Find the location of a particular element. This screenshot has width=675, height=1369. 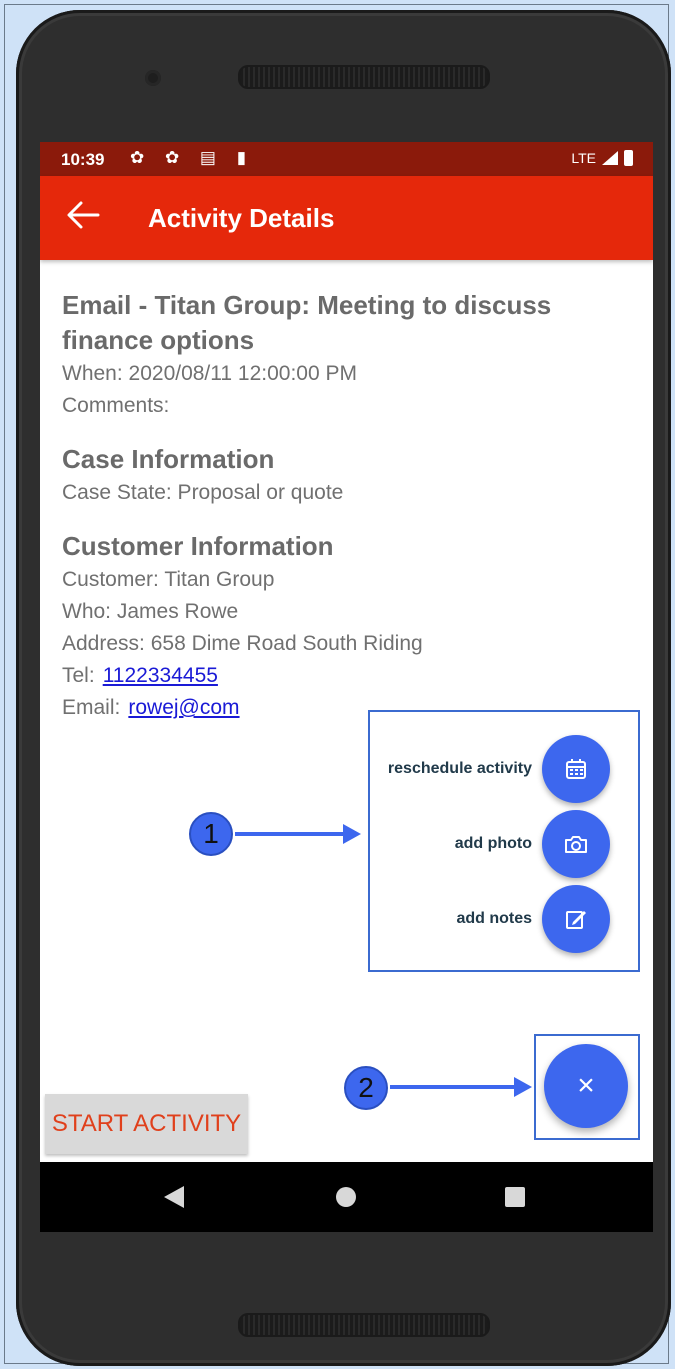

bottom-speaker-grille is located at coordinates (364, 1325).